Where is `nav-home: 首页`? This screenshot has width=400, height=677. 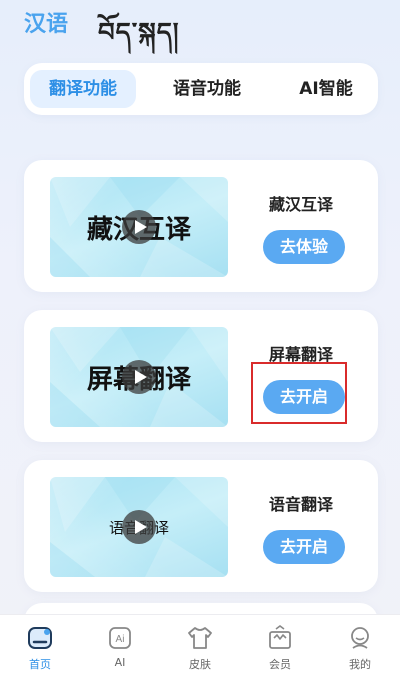
nav-home: 首页 is located at coordinates (40, 647).